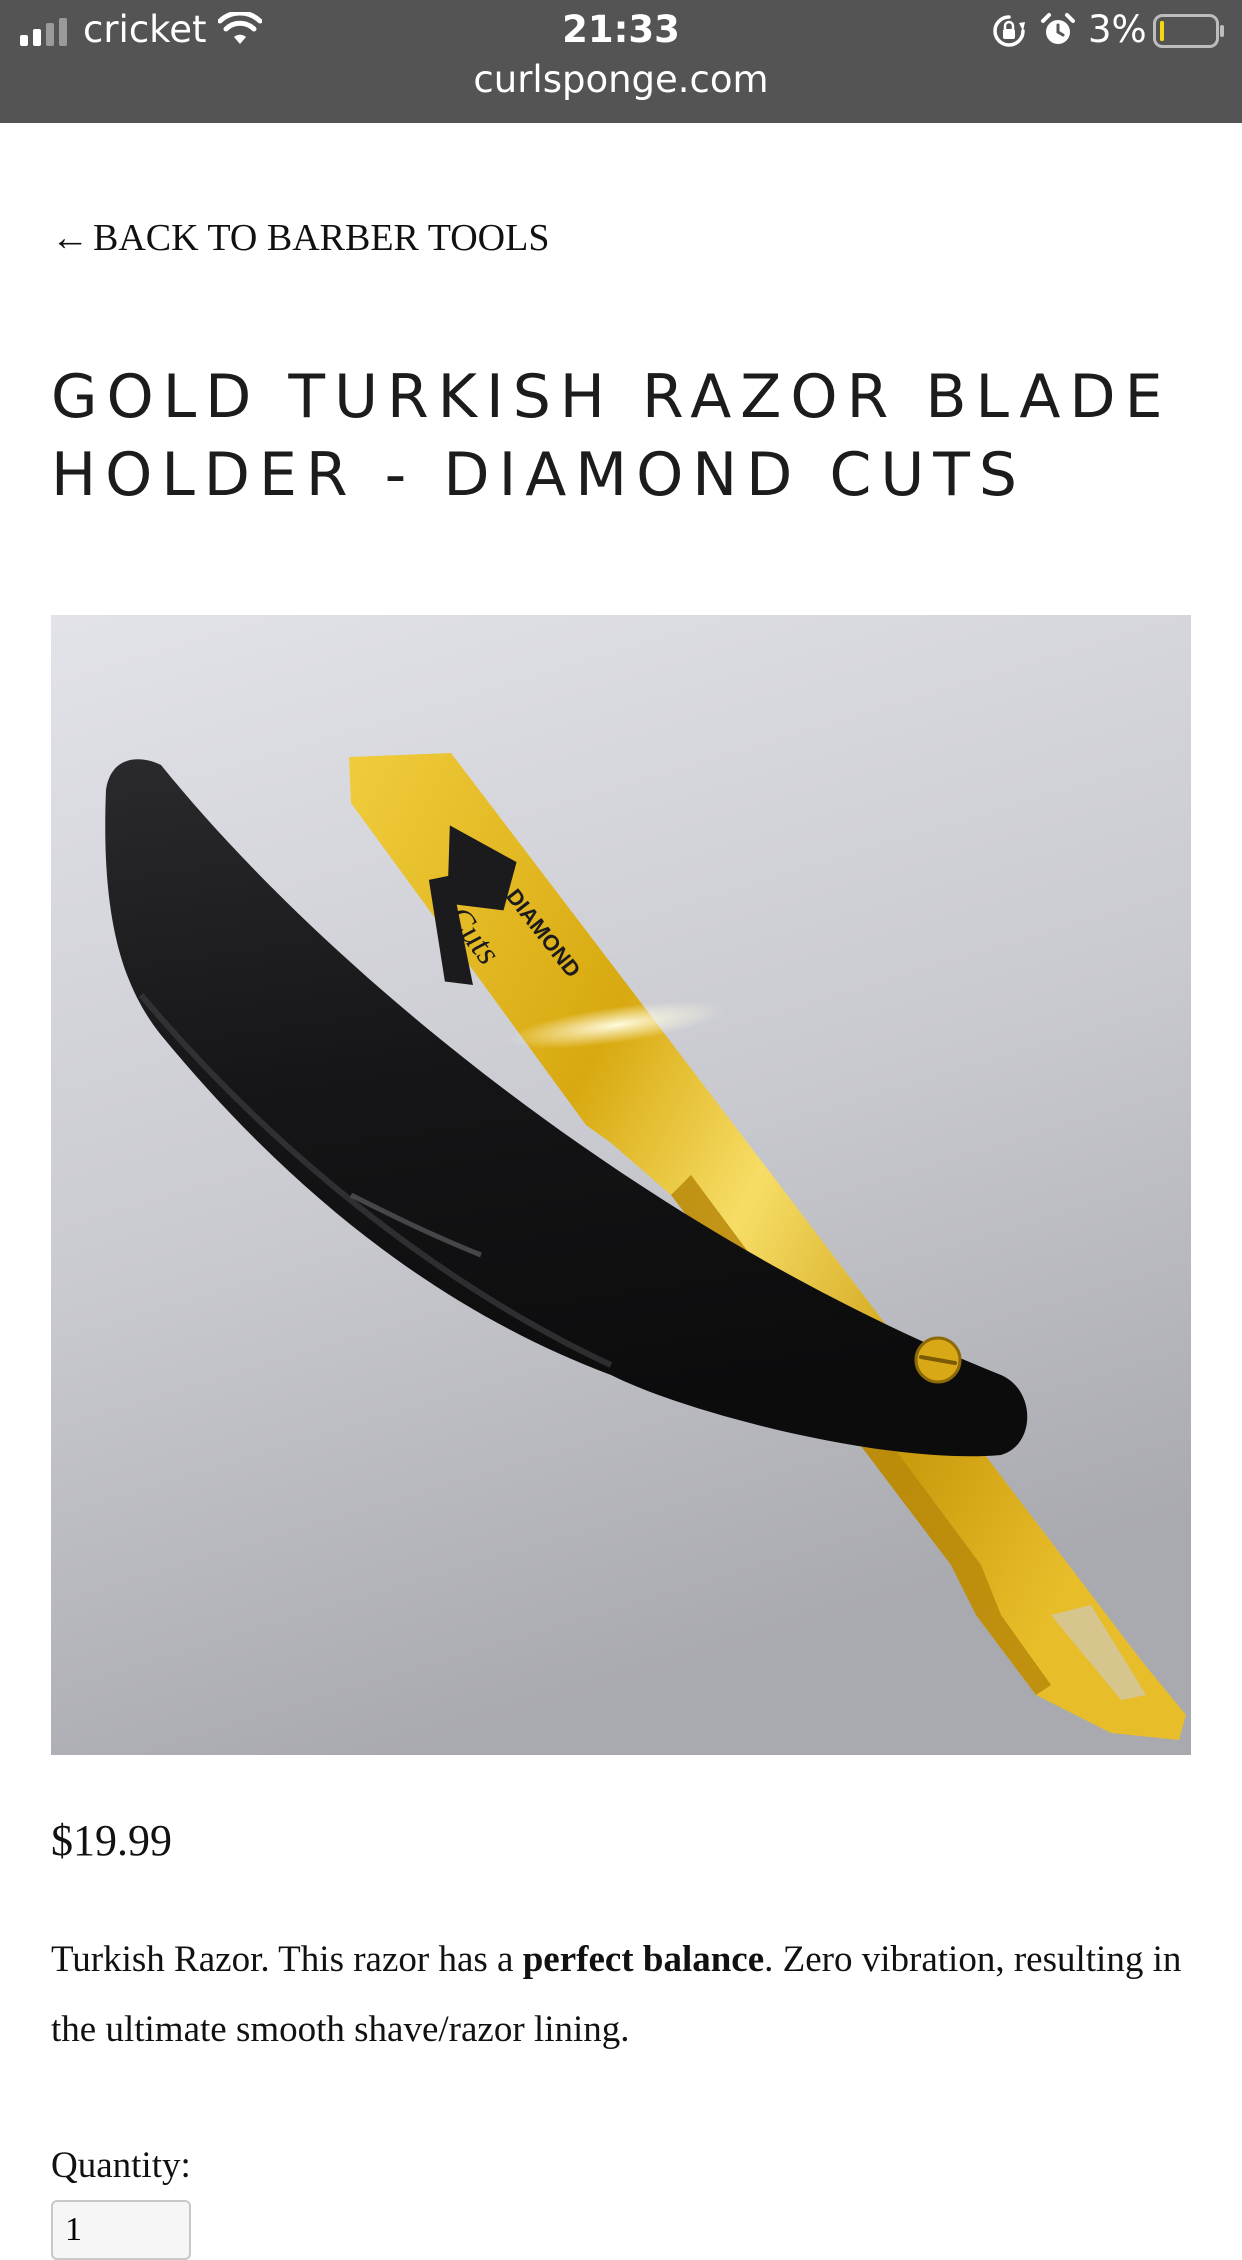 The width and height of the screenshot is (1242, 2260). What do you see at coordinates (1117, 29) in the screenshot?
I see `battery-percentage: 3%` at bounding box center [1117, 29].